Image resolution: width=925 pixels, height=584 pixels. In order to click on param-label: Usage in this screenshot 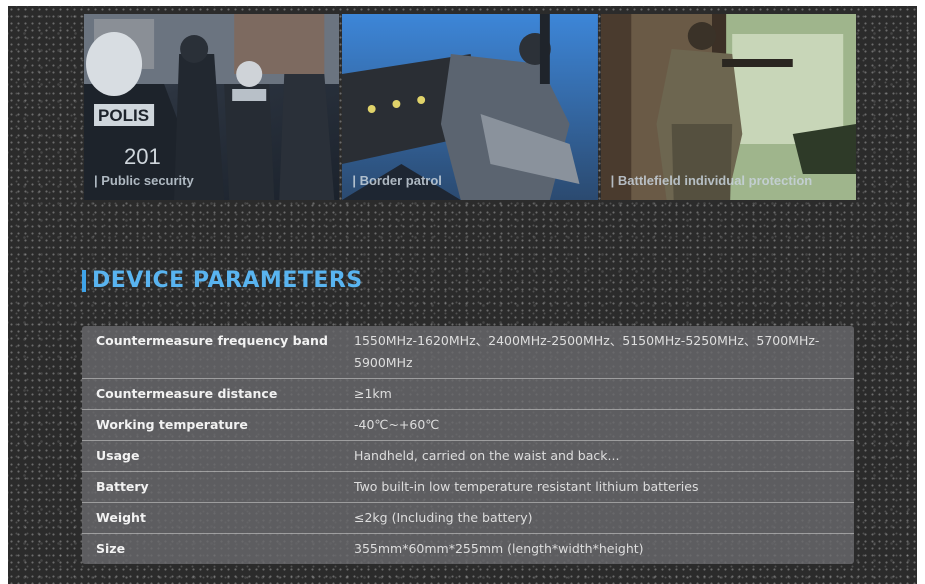, I will do `click(118, 455)`.